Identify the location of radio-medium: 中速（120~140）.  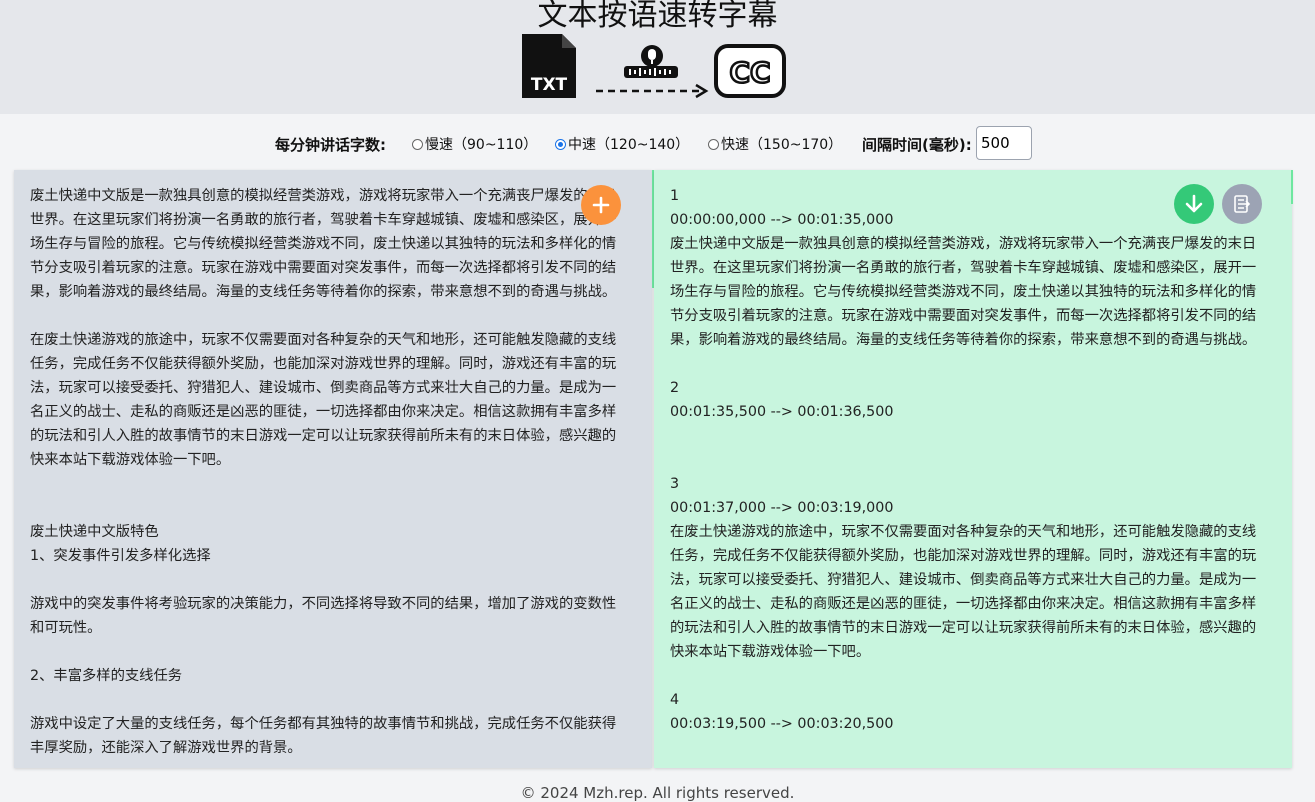
(622, 144).